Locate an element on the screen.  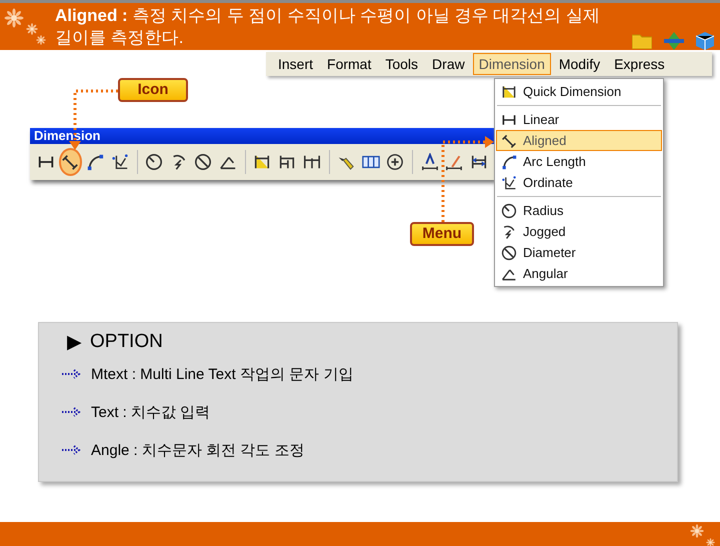
text-edit-icon is located at coordinates (429, 162).